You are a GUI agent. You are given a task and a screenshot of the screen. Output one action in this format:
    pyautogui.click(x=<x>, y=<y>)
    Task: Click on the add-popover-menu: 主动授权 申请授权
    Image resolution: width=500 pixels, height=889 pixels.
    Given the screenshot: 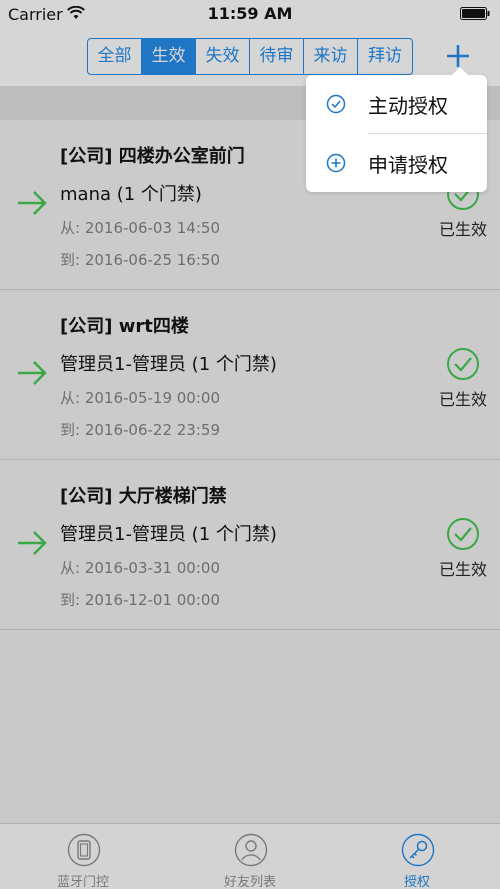 What is the action you would take?
    pyautogui.click(x=396, y=129)
    